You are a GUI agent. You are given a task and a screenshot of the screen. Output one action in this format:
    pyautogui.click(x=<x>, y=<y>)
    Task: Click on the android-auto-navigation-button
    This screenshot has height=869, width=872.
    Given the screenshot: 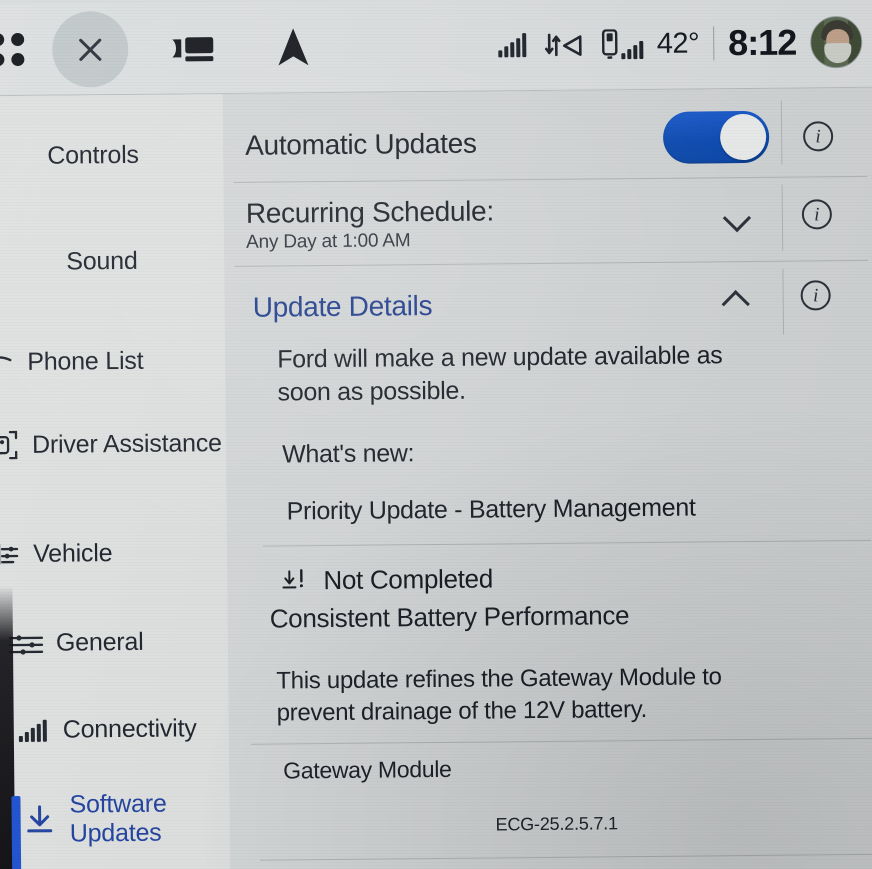 What is the action you would take?
    pyautogui.click(x=293, y=47)
    